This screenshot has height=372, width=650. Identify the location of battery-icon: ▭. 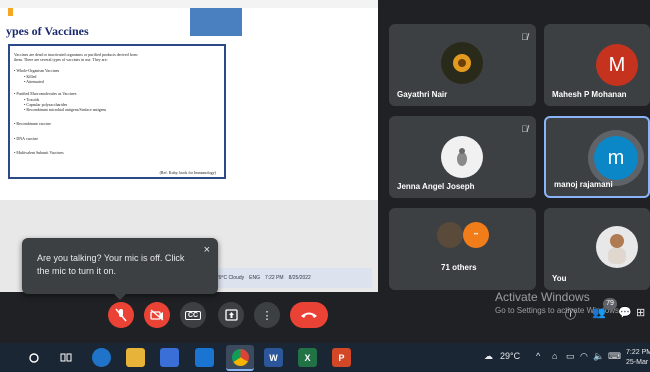
(570, 356).